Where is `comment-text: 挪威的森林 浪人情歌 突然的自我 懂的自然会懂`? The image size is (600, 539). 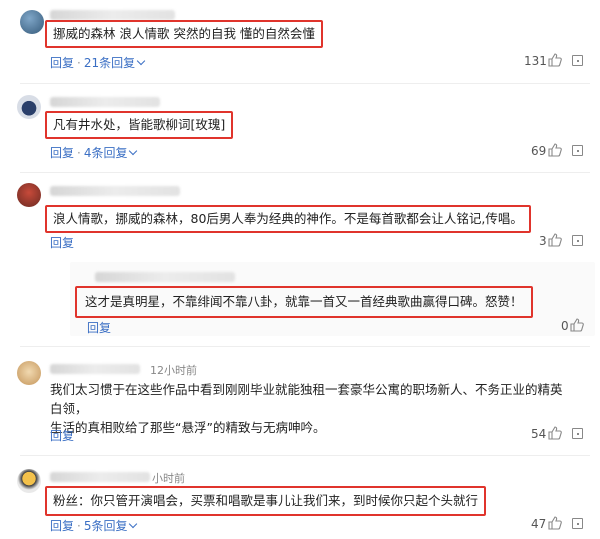 comment-text: 挪威的森林 浪人情歌 突然的自我 懂的自然会懂 is located at coordinates (184, 34).